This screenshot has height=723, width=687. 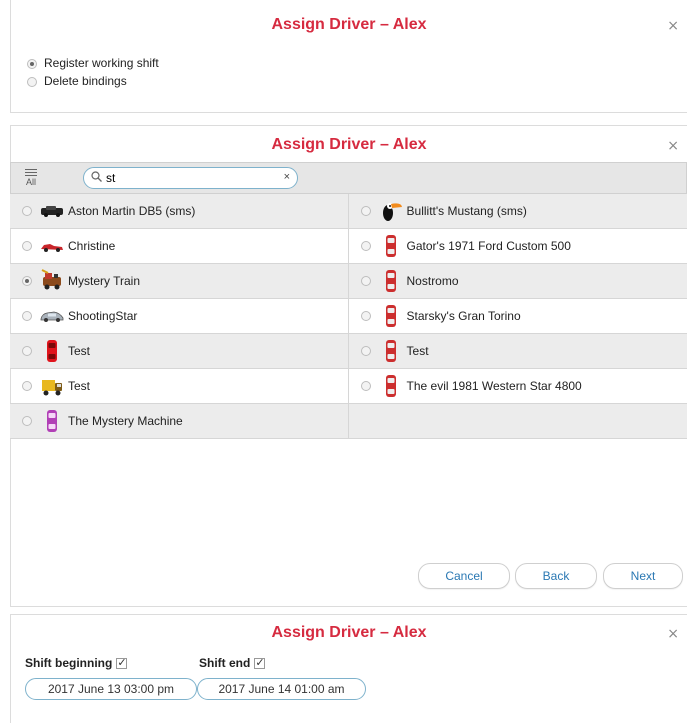 I want to click on unit-item: Bullitt's Mustang (sms), so click(x=518, y=211).